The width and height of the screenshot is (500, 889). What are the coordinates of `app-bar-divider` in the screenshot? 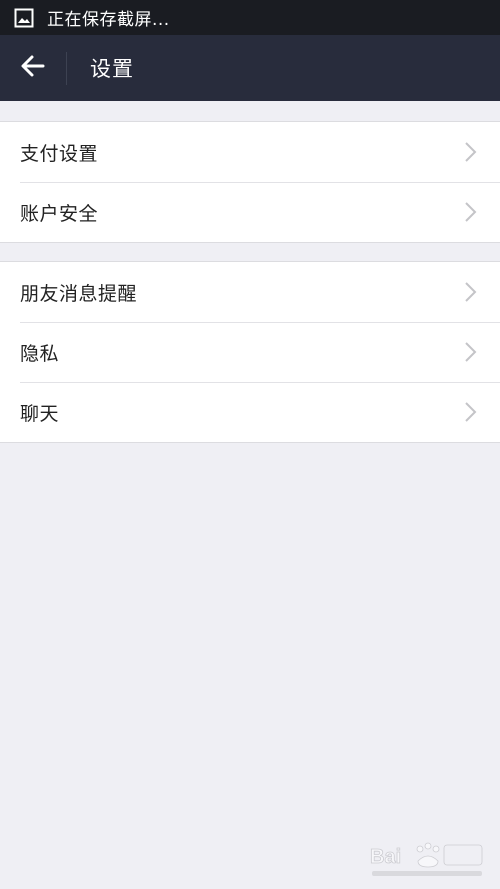 It's located at (66, 68).